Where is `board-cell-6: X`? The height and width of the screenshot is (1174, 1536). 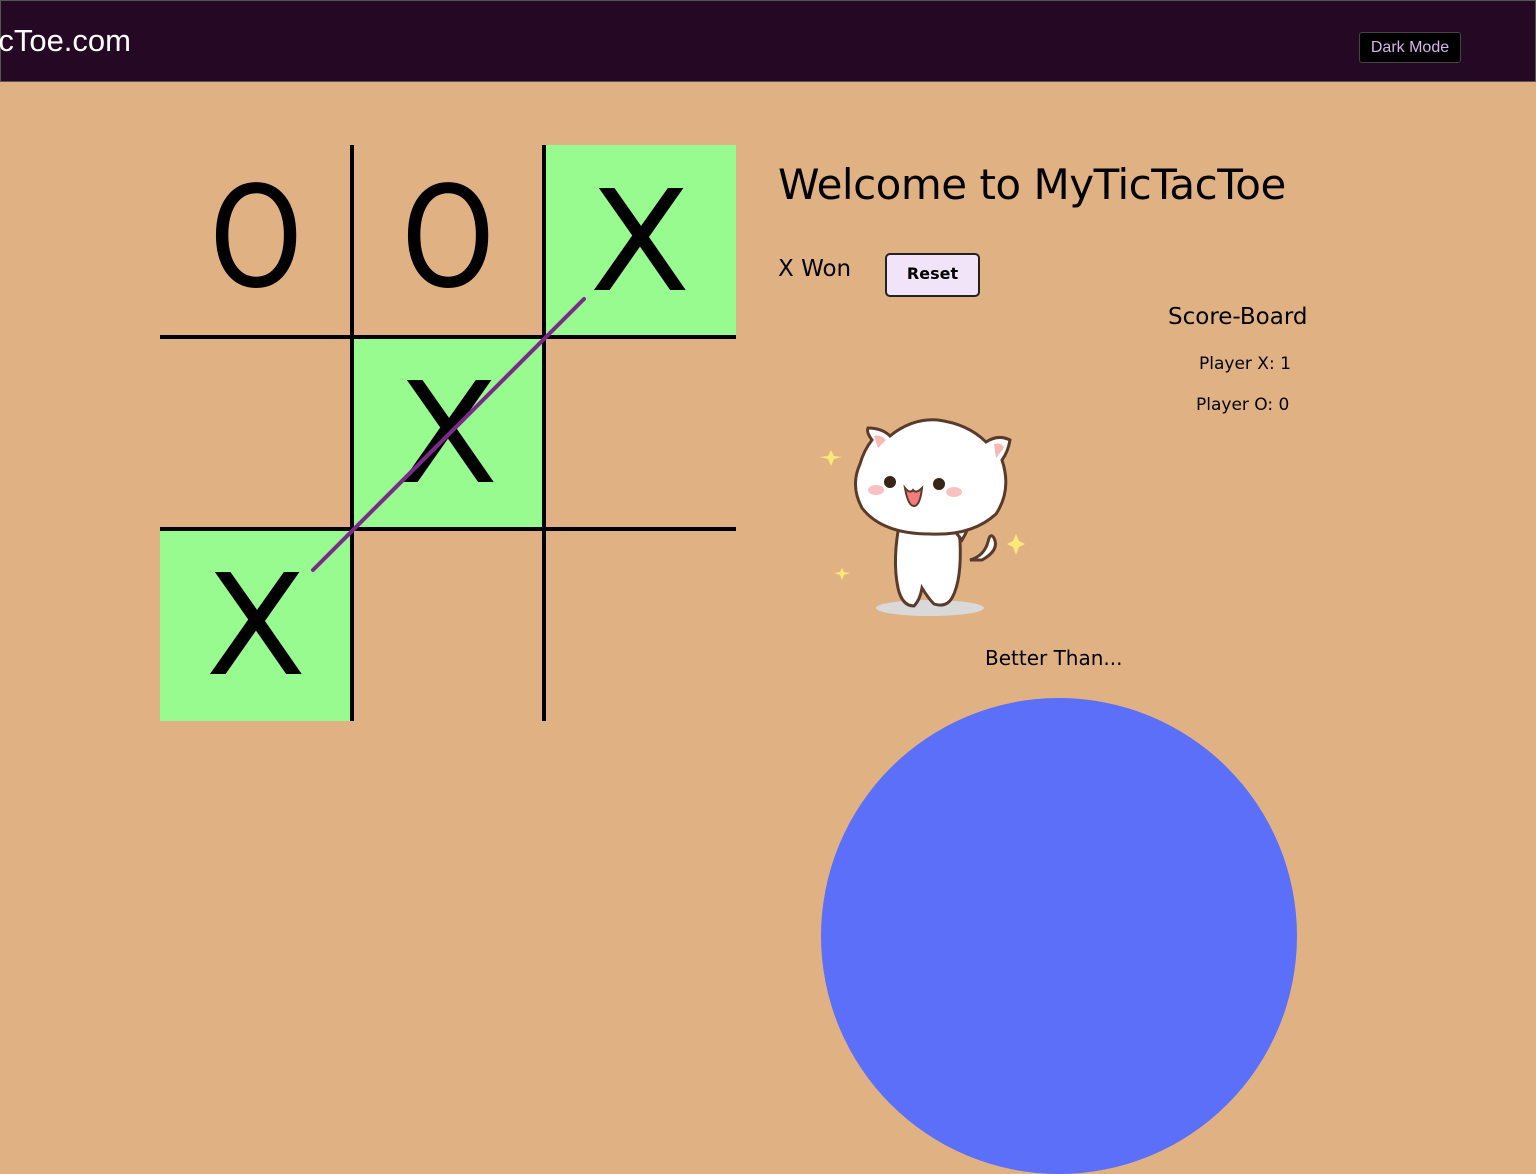 board-cell-6: X is located at coordinates (256, 625).